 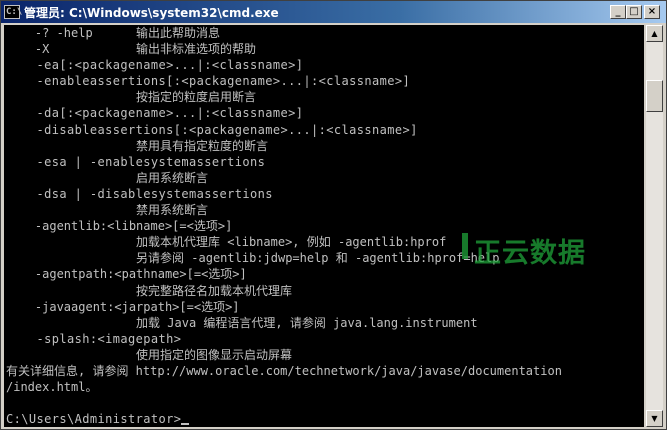 I want to click on watermark-text: 正云数据, so click(x=530, y=253).